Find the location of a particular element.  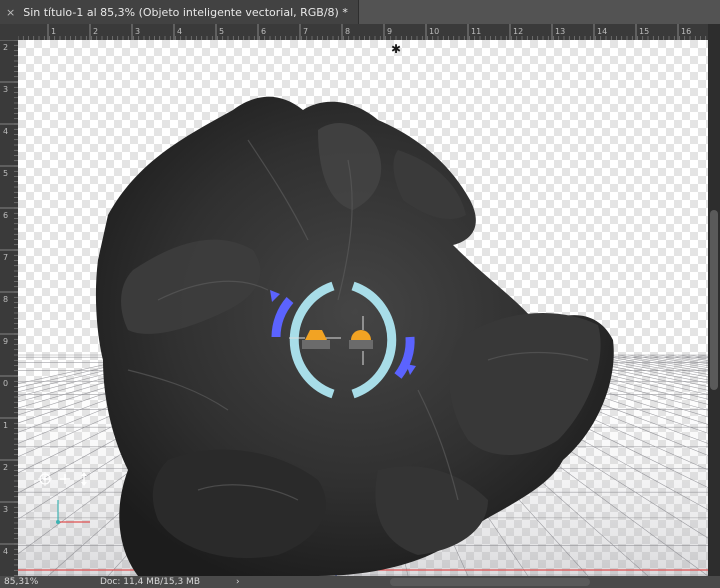

status-bar: 85,31% Doc: 11,4 MB/15,3 MB › is located at coordinates (360, 582).